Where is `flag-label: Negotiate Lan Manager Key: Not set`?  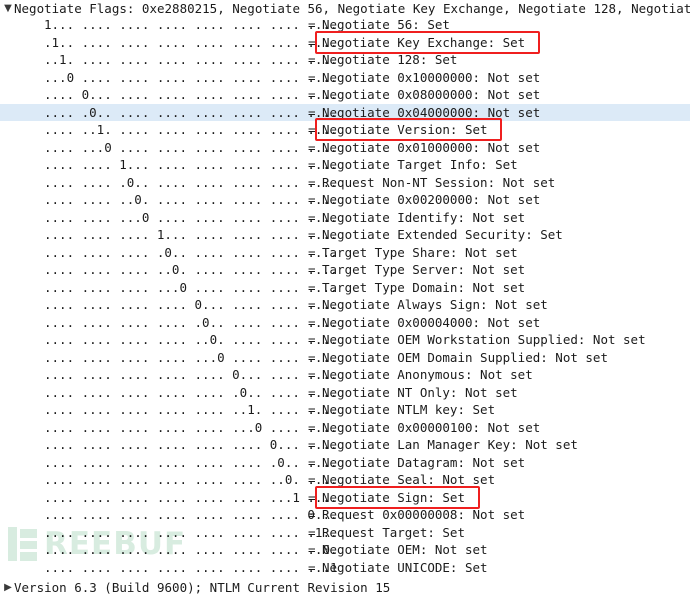 flag-label: Negotiate Lan Manager Key: Not set is located at coordinates (450, 444).